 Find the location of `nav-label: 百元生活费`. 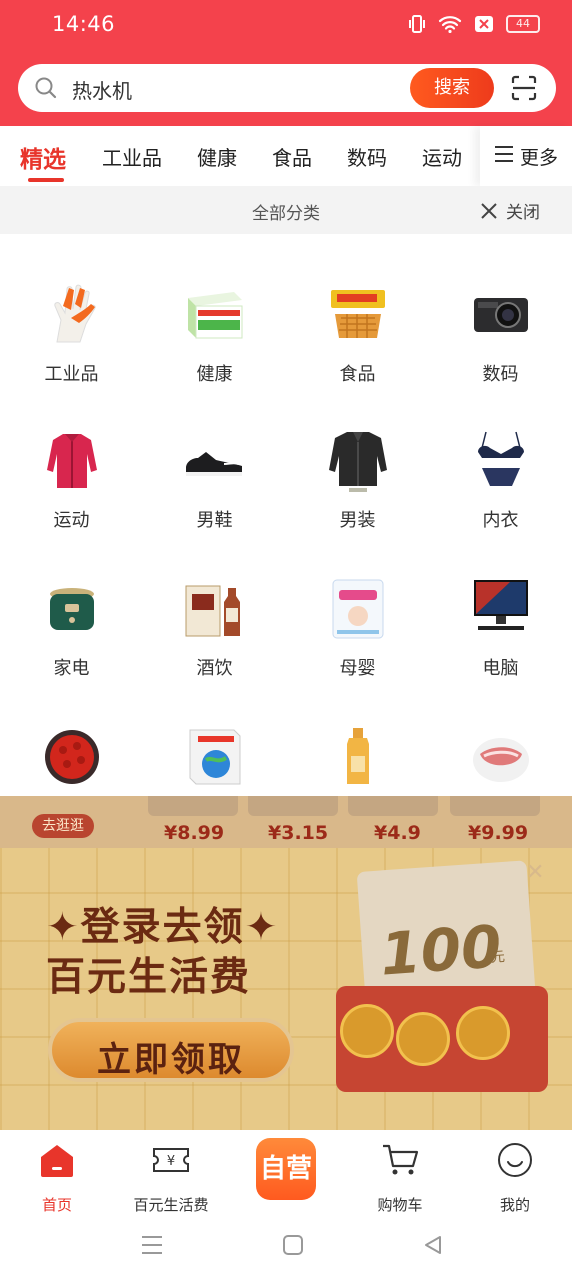

nav-label: 百元生活费 is located at coordinates (171, 1205).